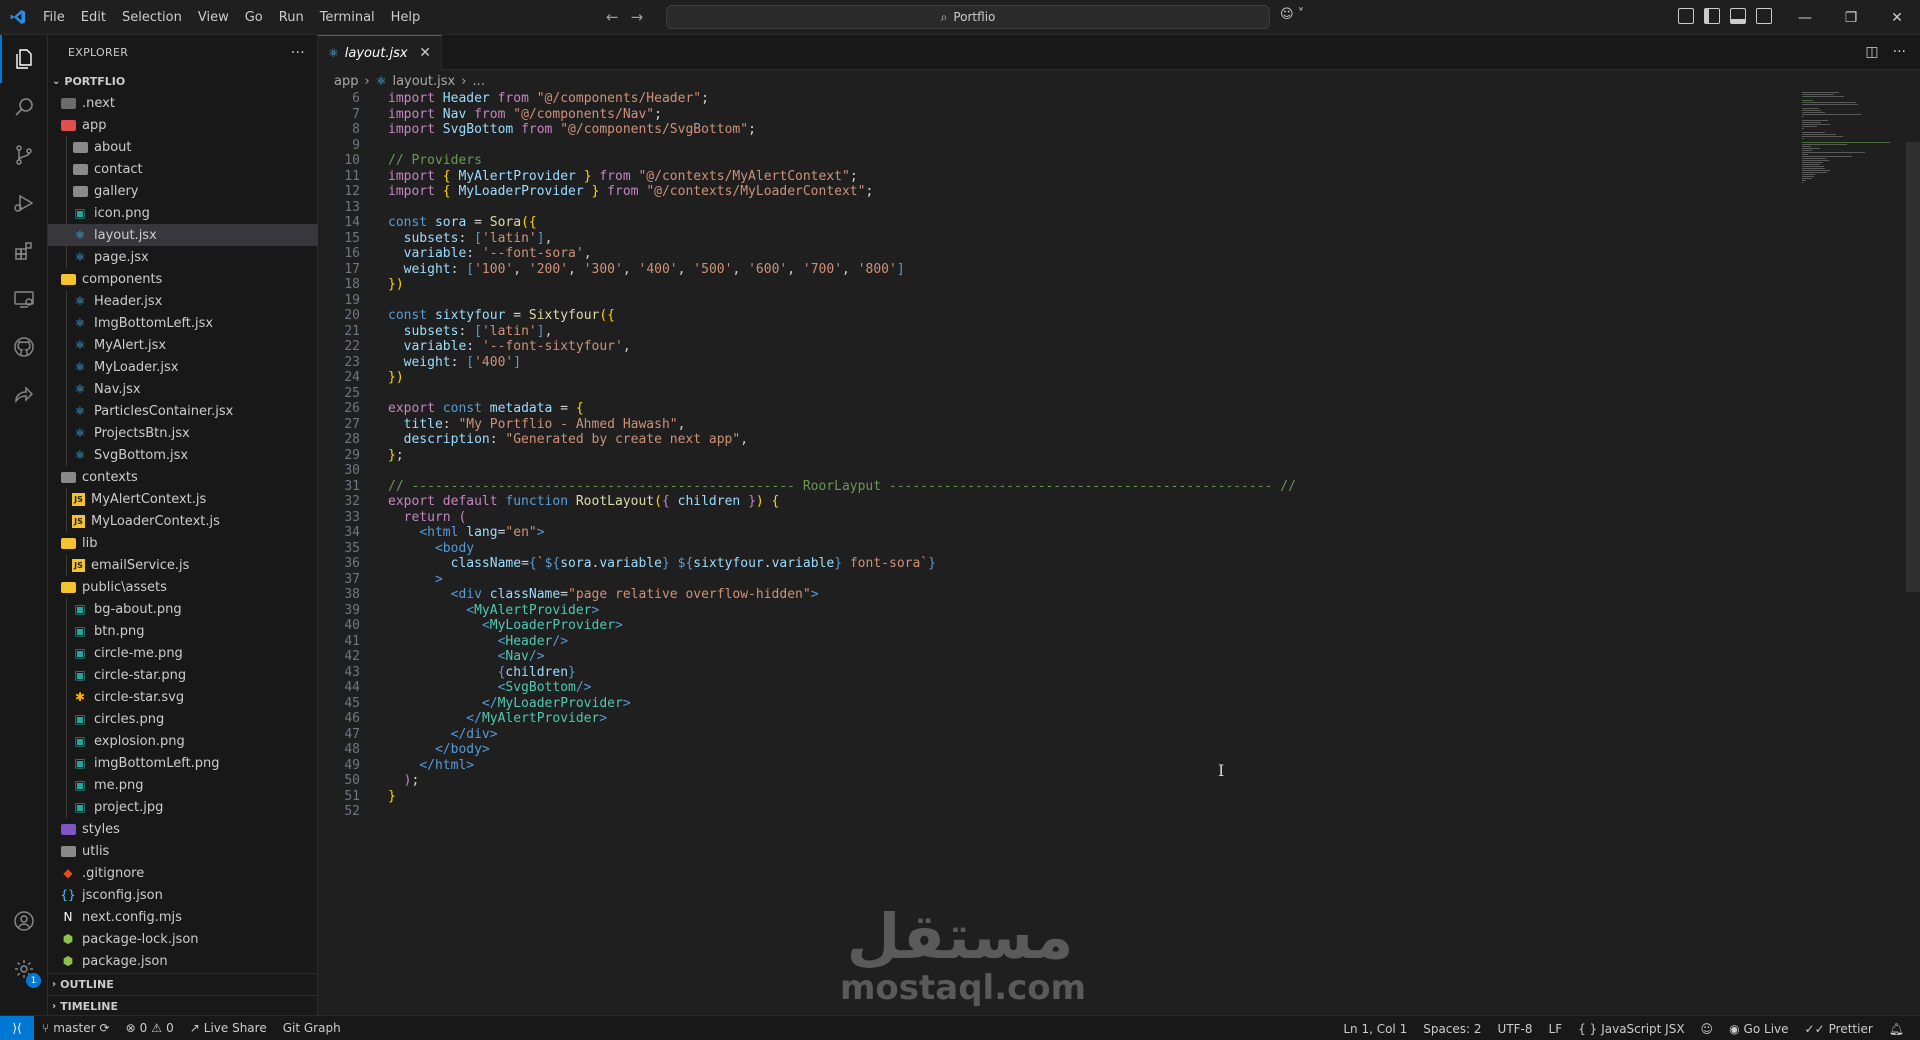 The width and height of the screenshot is (1920, 1040). What do you see at coordinates (182, 81) in the screenshot?
I see `workspace-root: ⌄ PORTFLIO` at bounding box center [182, 81].